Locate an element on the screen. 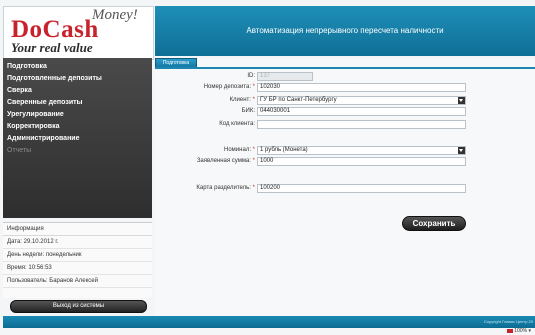  form-row-bik: БИК: 044030001 is located at coordinates (345, 111).